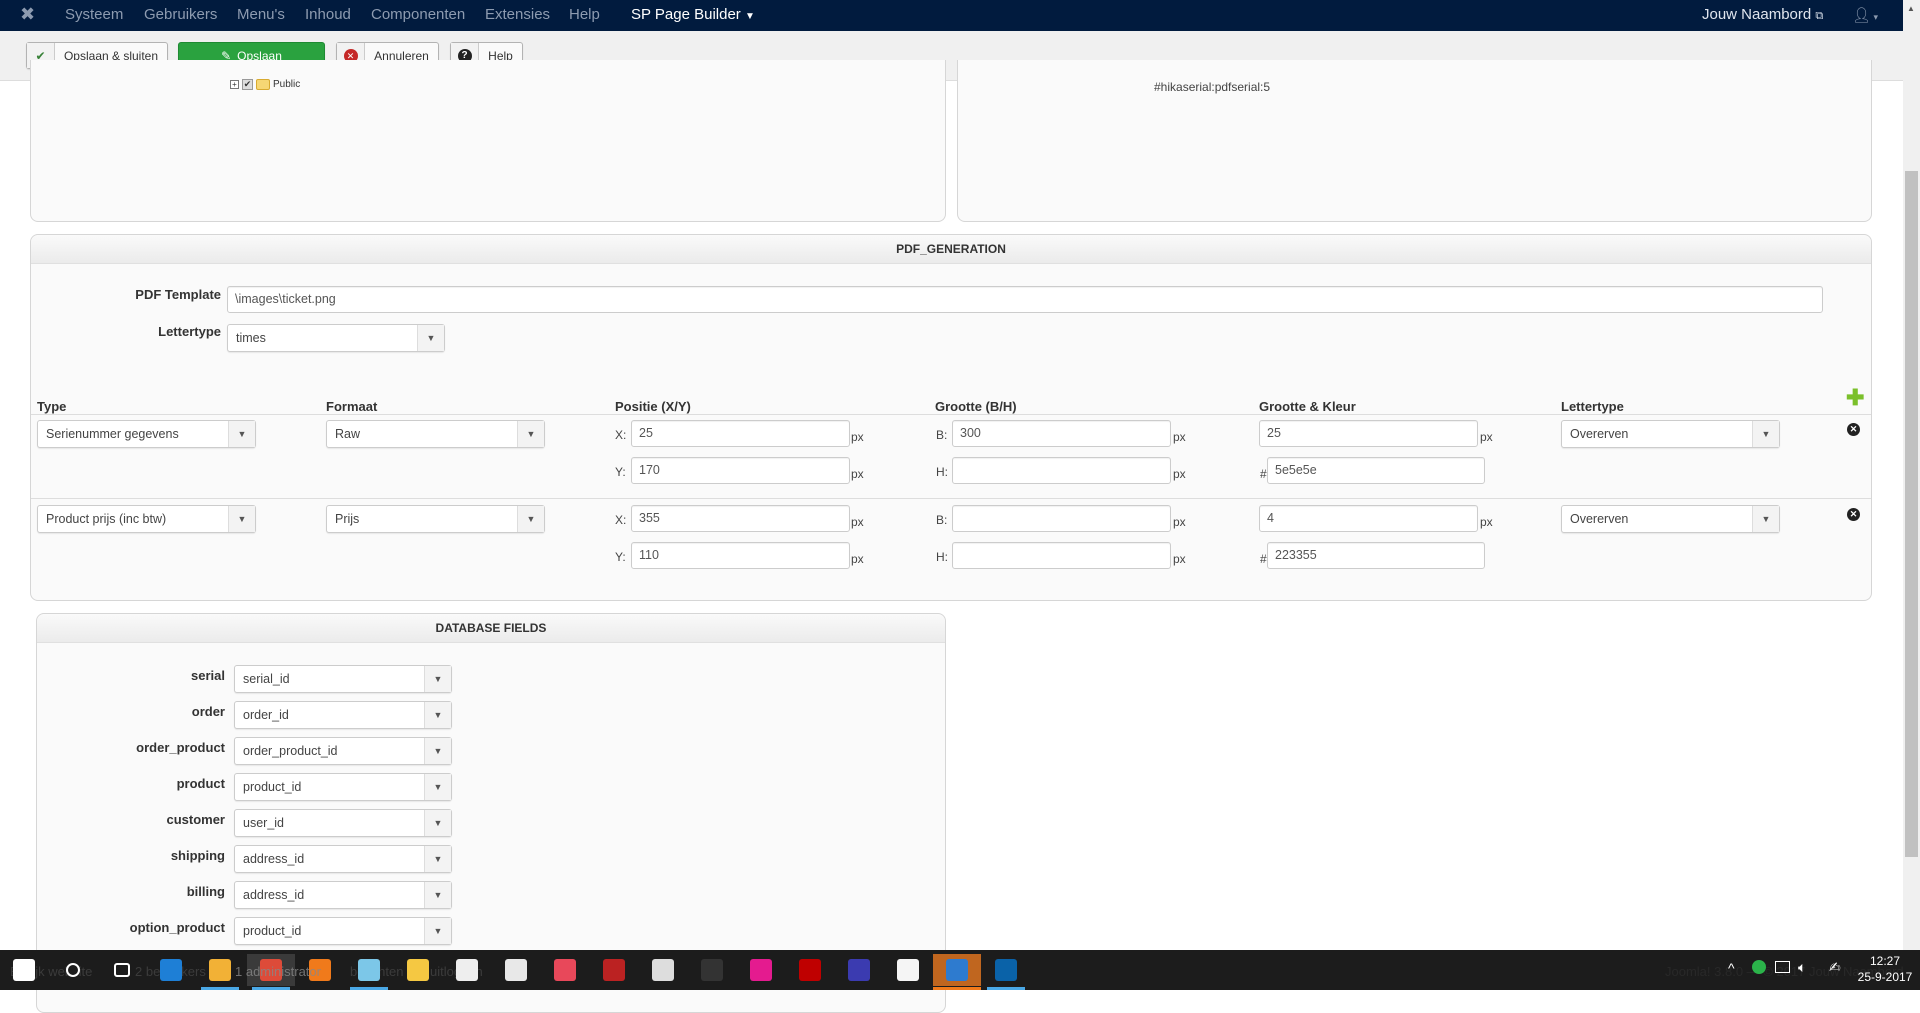 This screenshot has width=1920, height=1013. I want to click on calculator-icon, so click(467, 970).